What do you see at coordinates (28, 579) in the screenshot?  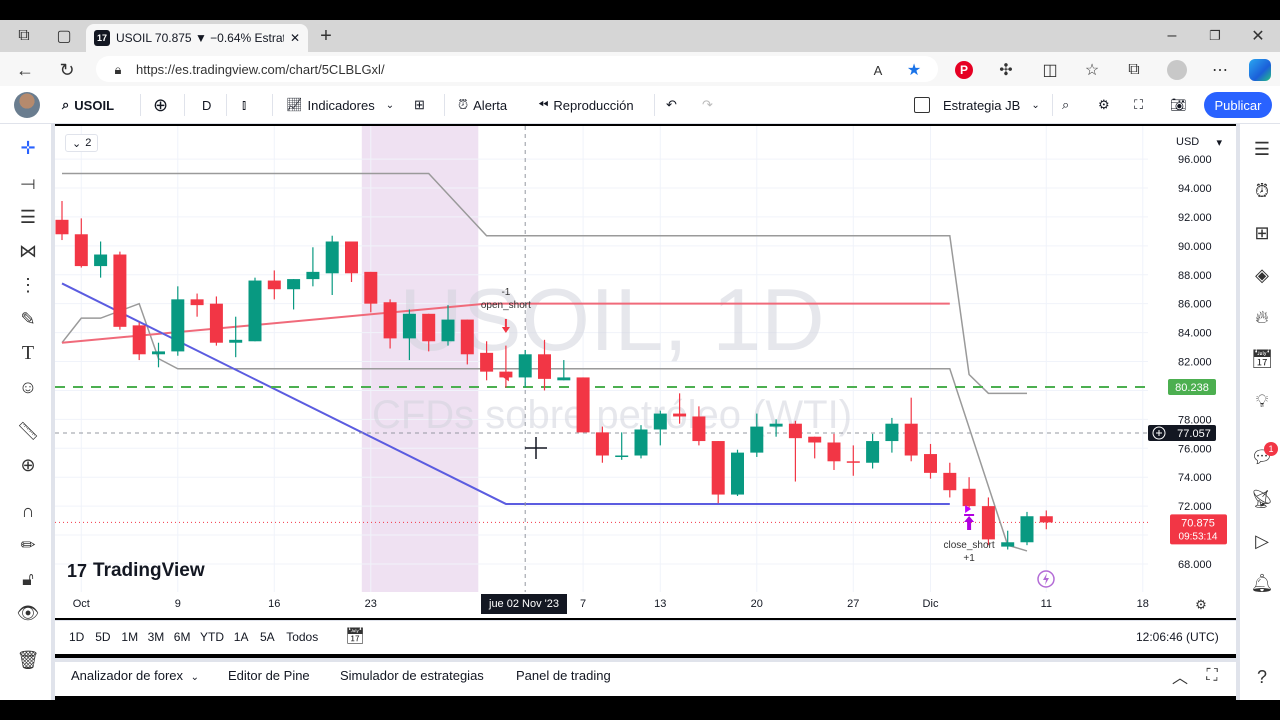 I see `unlock-icon: 🔓︎` at bounding box center [28, 579].